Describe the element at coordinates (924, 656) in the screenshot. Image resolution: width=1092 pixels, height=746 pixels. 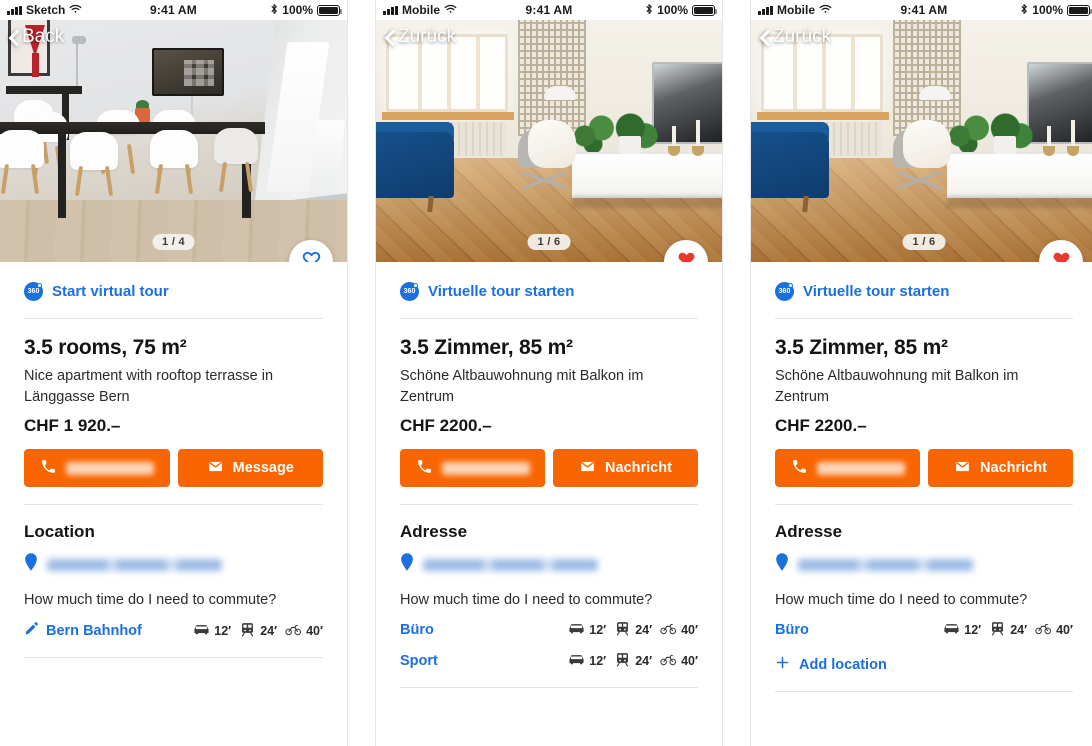
I see `add-location-button: Add location` at that location.